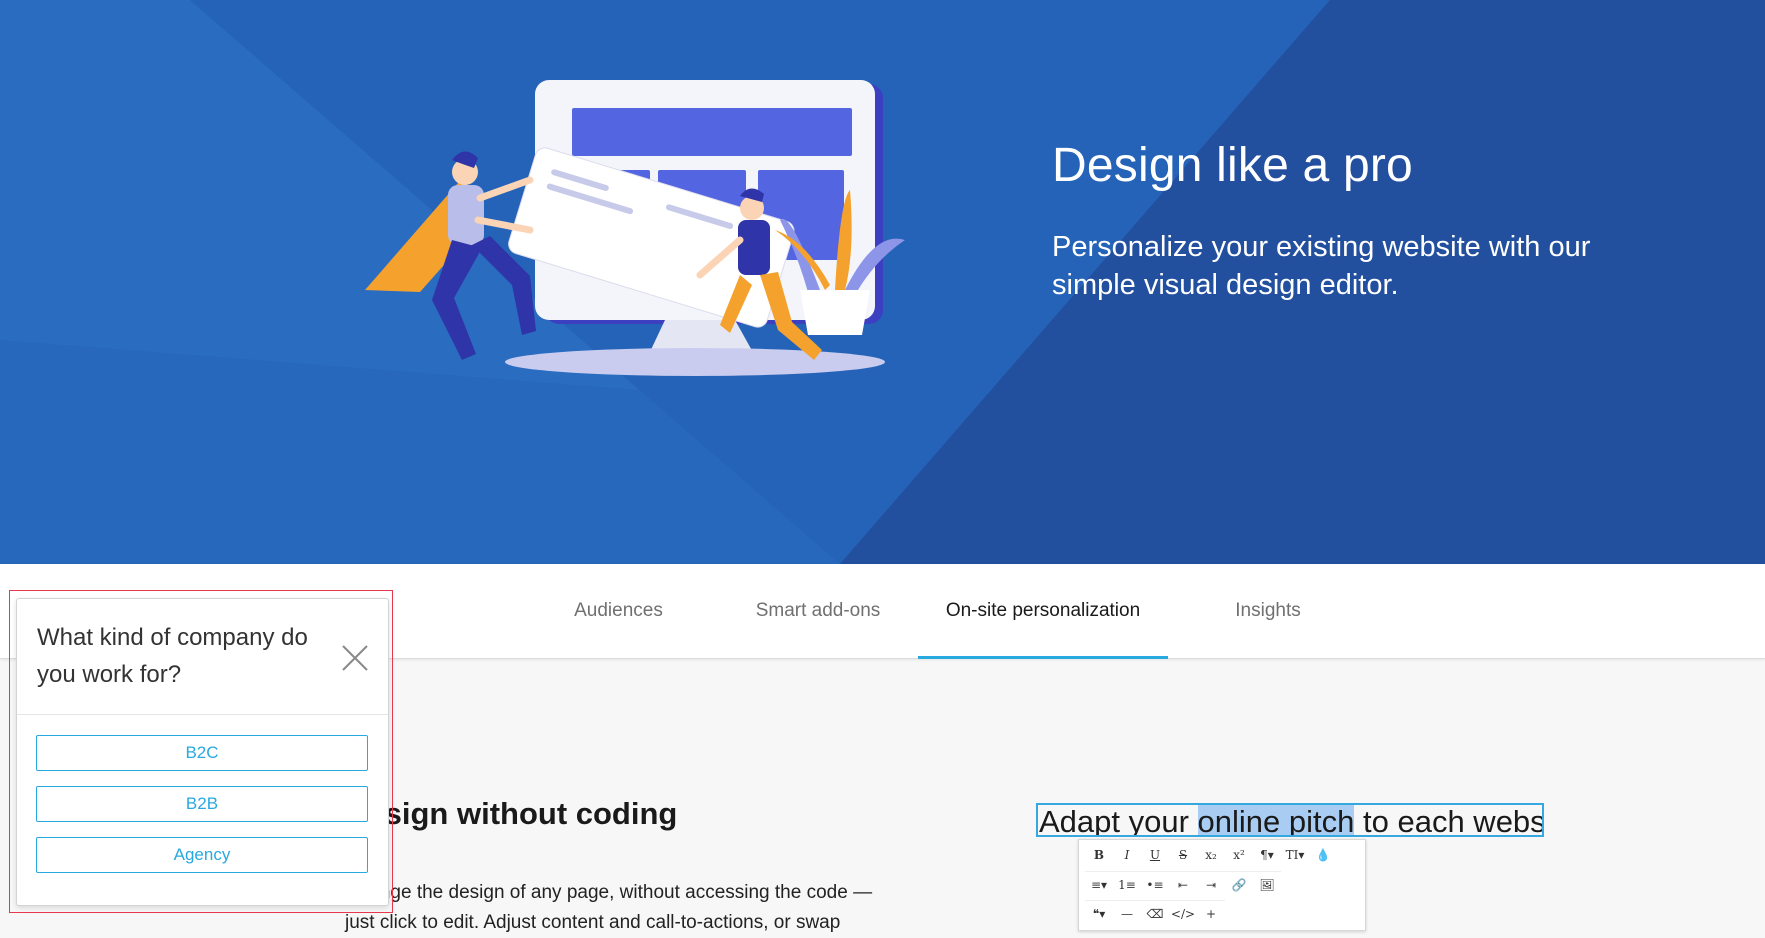 The height and width of the screenshot is (938, 1765). What do you see at coordinates (1239, 855) in the screenshot?
I see `superscript-button: x²` at bounding box center [1239, 855].